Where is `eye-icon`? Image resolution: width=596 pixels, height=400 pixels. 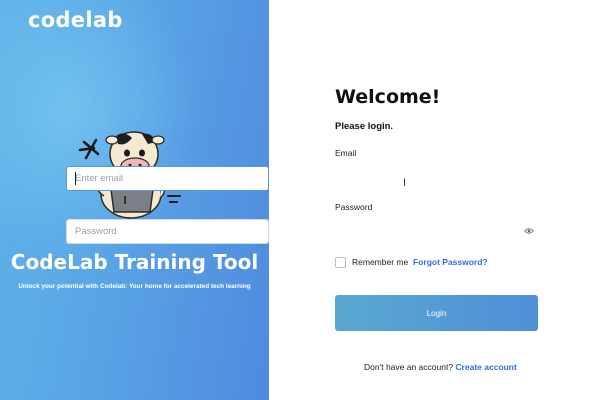 eye-icon is located at coordinates (529, 231).